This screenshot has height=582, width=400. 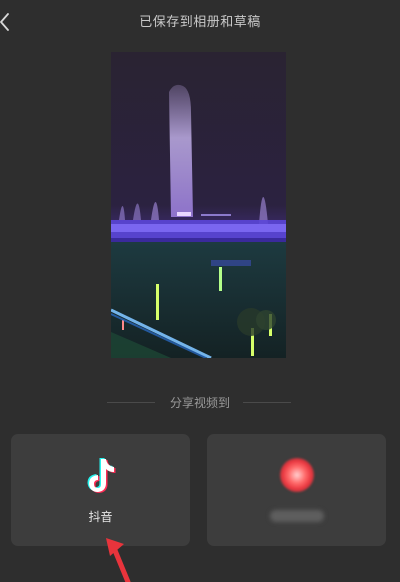 I want to click on page-title: 已保存到相册和草稿, so click(x=200, y=22).